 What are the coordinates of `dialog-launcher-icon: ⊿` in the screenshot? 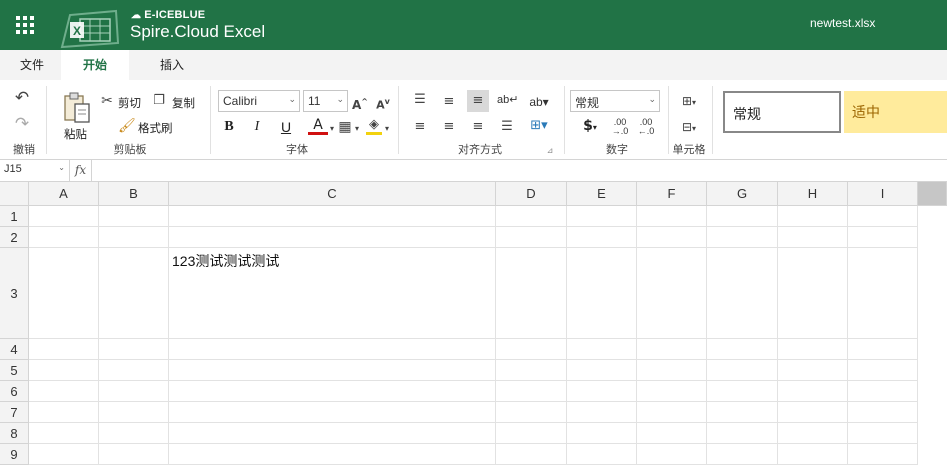 It's located at (550, 151).